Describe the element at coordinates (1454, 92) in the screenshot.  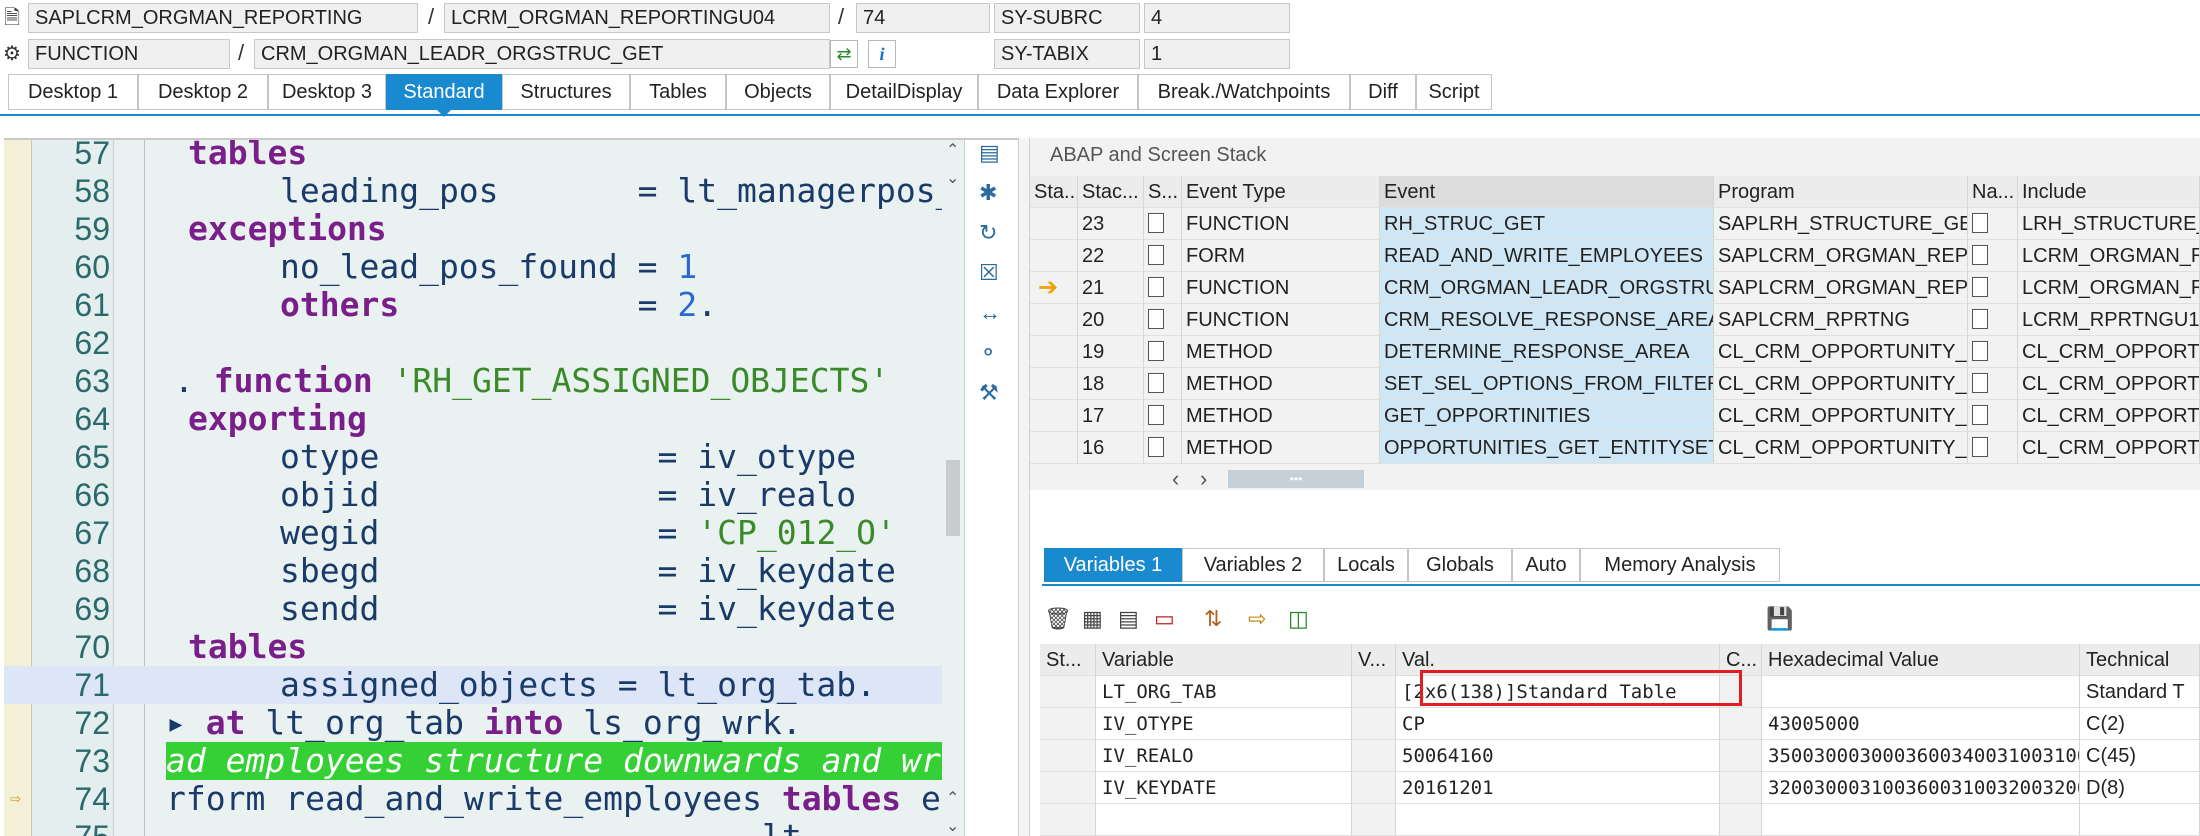
I see `tab-script: Script` at that location.